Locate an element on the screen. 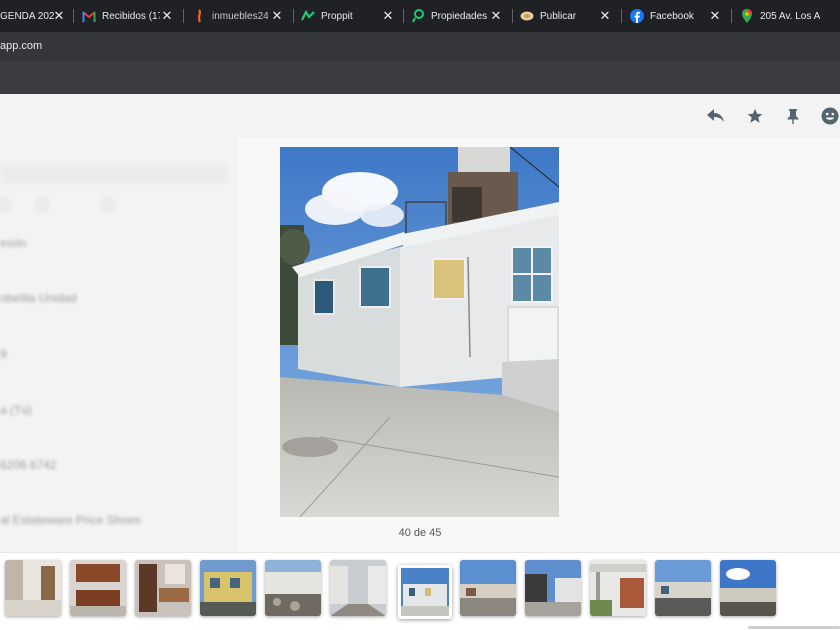  tab-title: Facebook is located at coordinates (672, 16).